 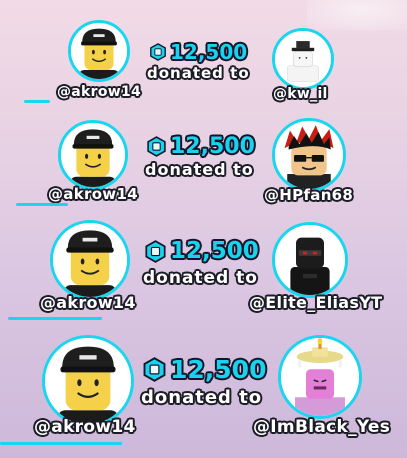 I want to click on recipient-name: @Elite_EliasYT, so click(x=315, y=302).